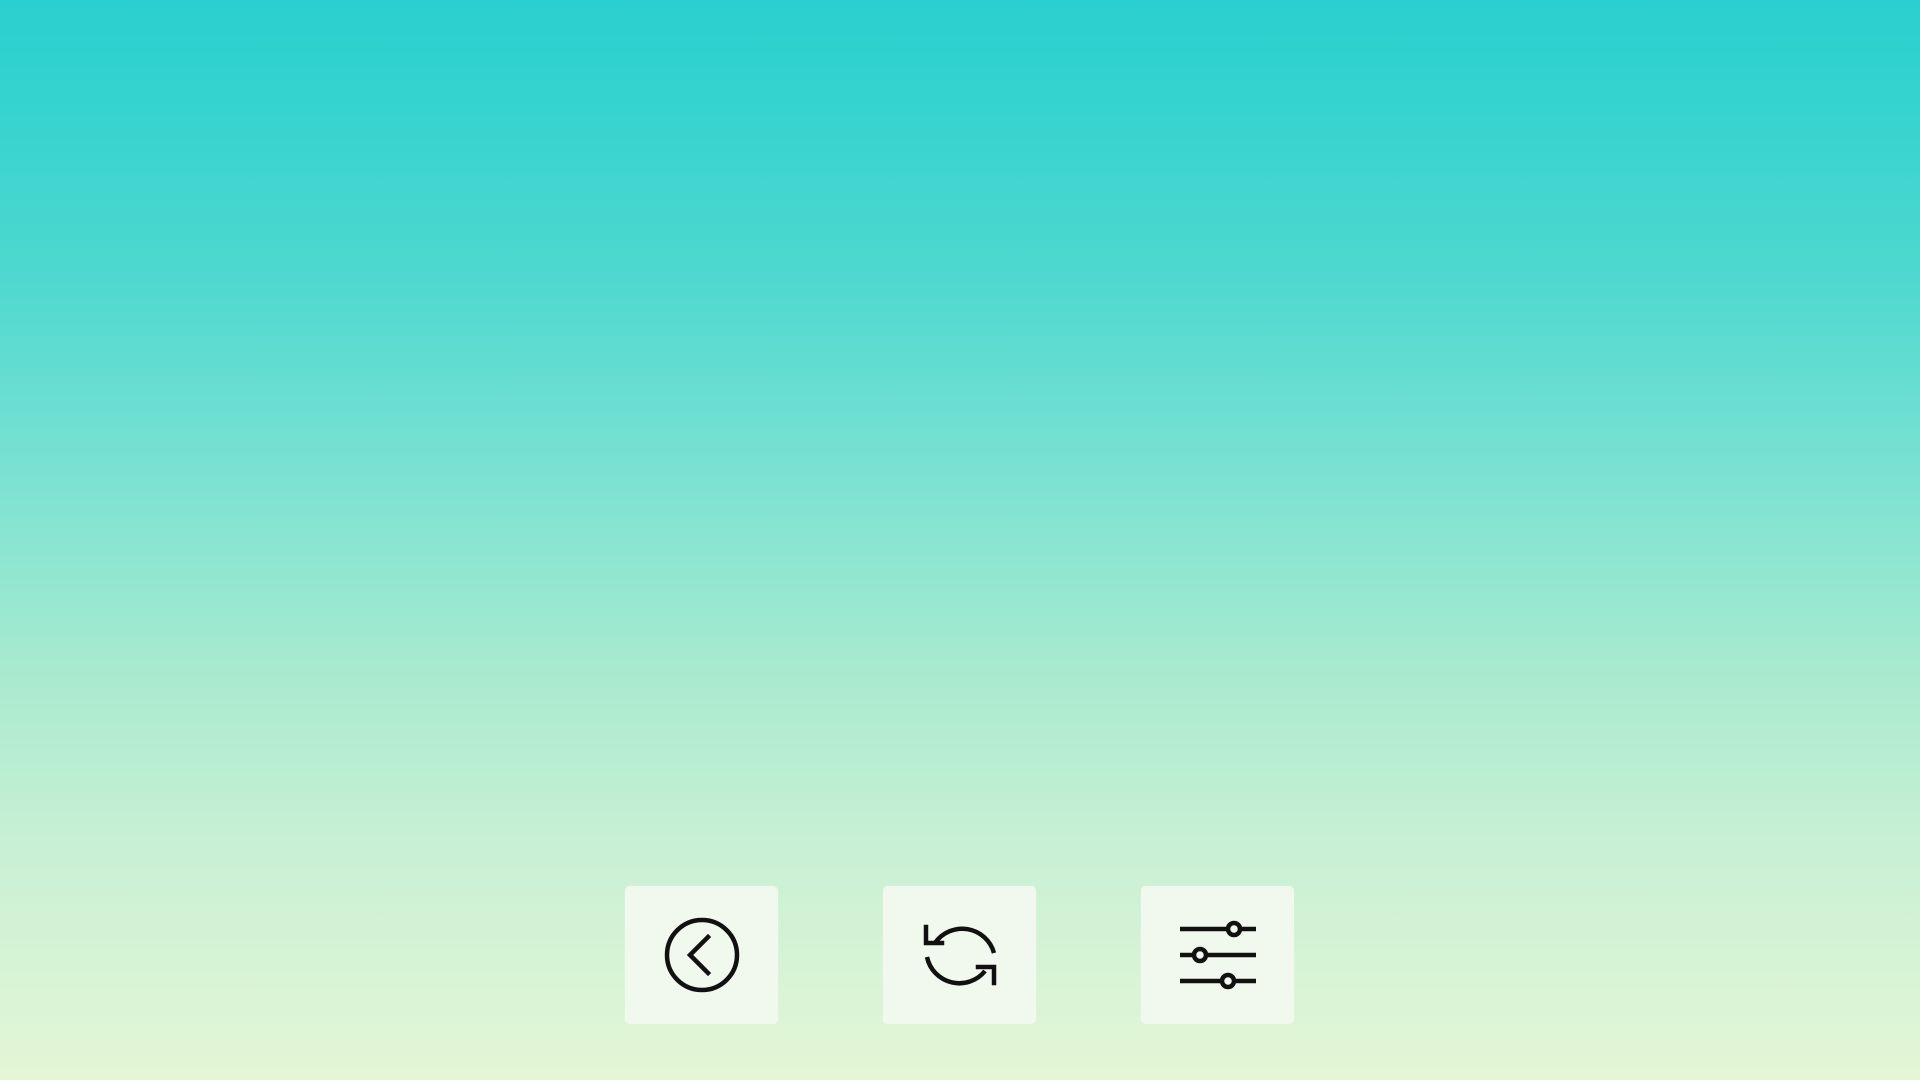  I want to click on refresh-icon, so click(960, 955).